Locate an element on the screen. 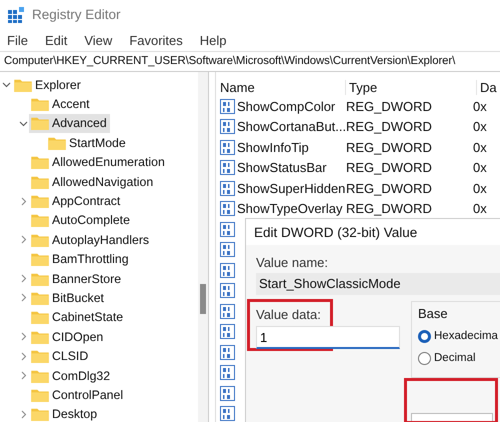 Image resolution: width=500 pixels, height=422 pixels. tree-item: ControlPanel is located at coordinates (77, 394).